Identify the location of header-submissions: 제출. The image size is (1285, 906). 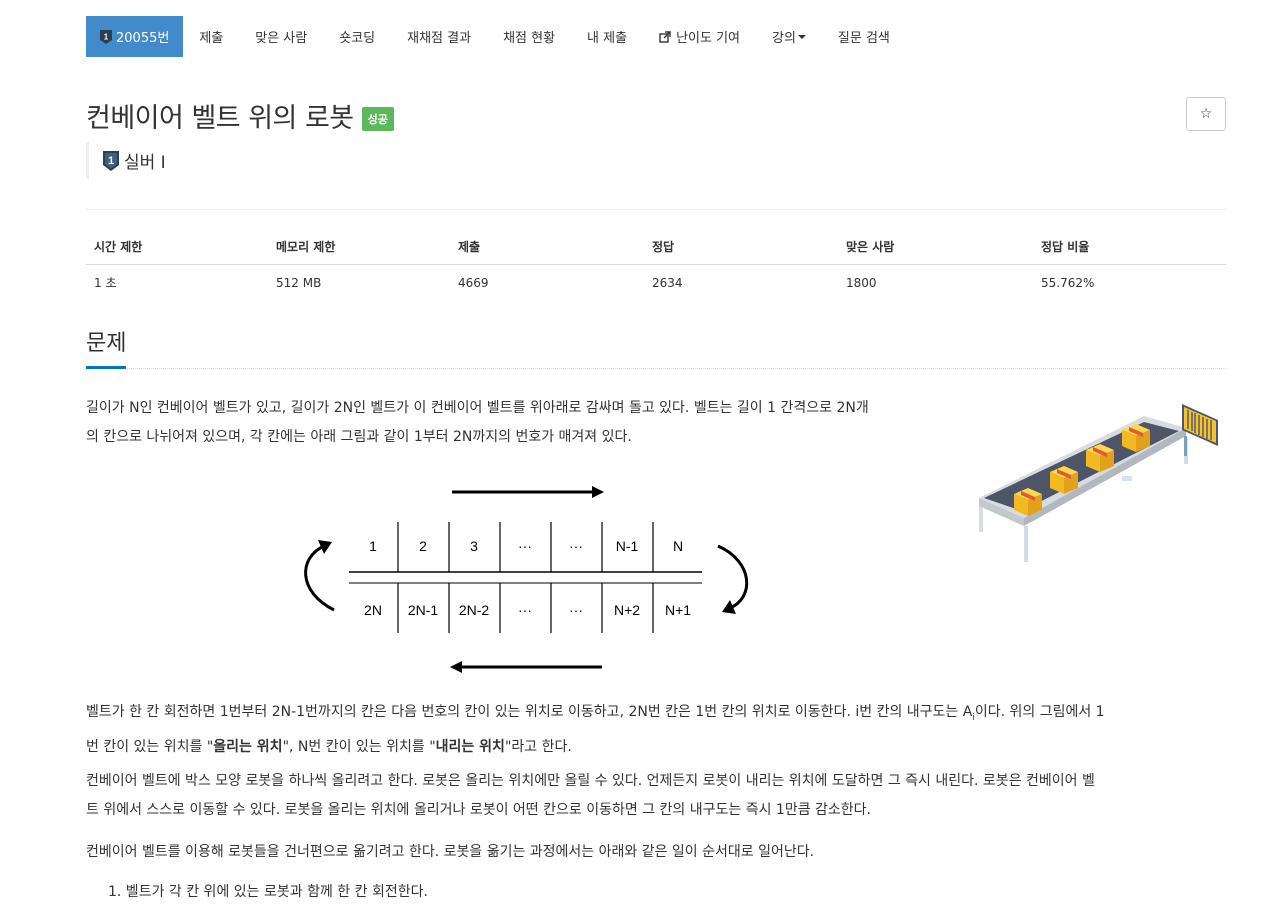
(547, 247).